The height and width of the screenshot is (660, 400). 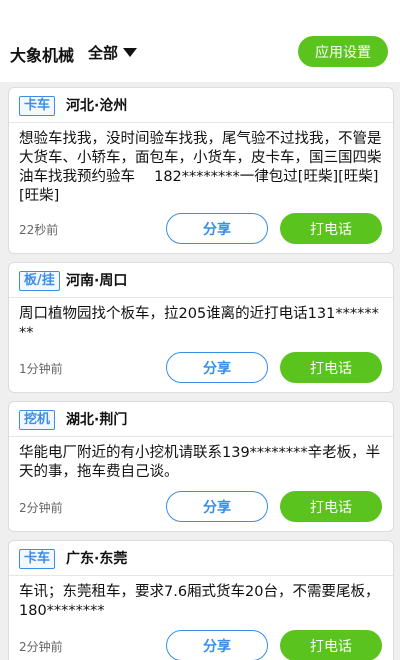 I want to click on post-content: 周口植物园找个板车，拉205谁离的近打电话131********, so click(x=199, y=323).